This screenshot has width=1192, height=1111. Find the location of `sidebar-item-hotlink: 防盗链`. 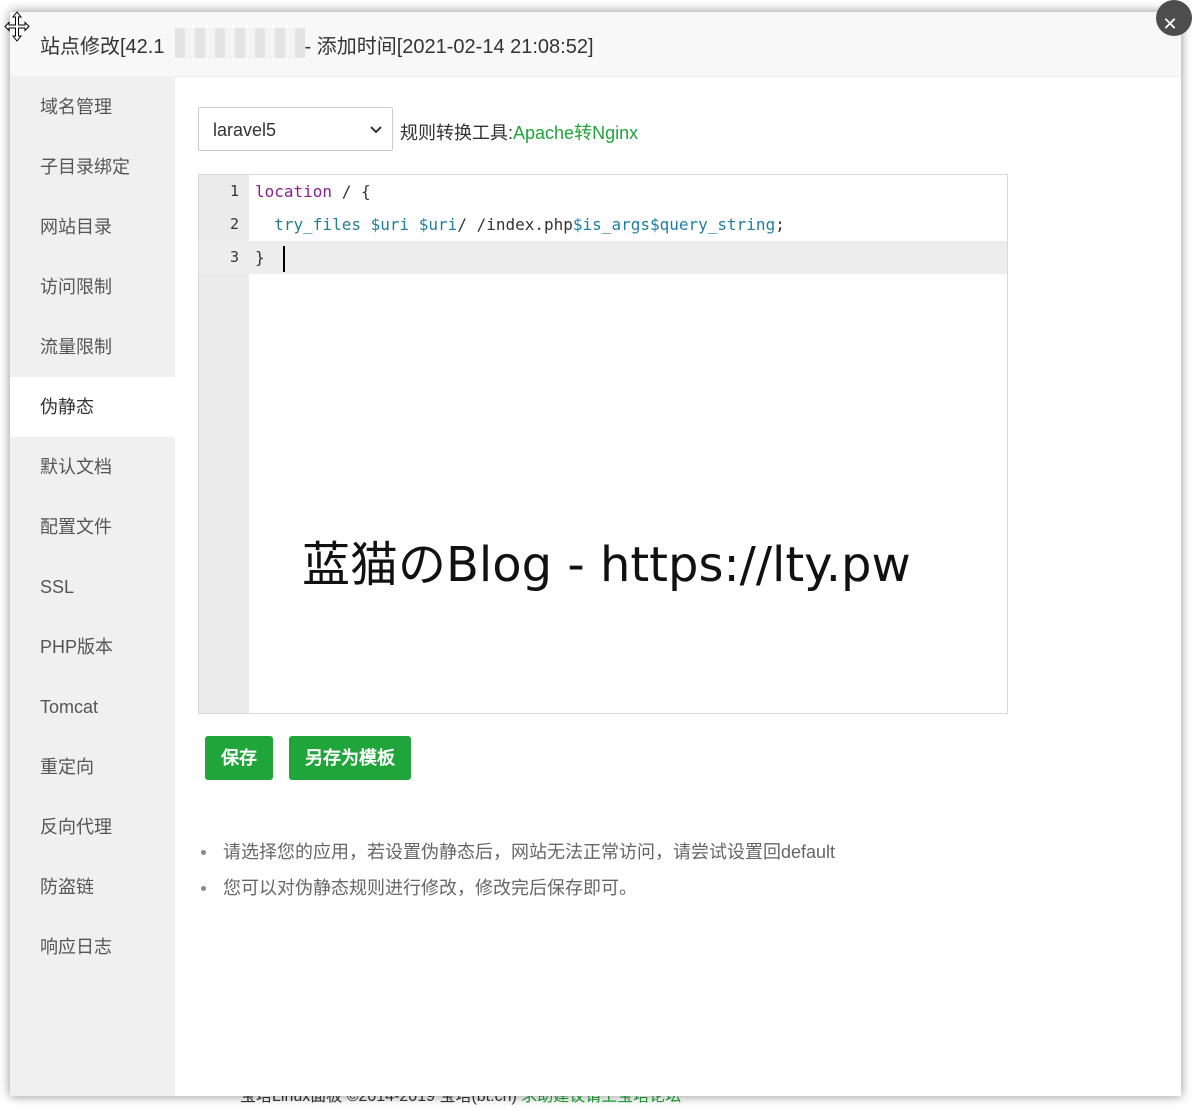

sidebar-item-hotlink: 防盗链 is located at coordinates (92, 887).